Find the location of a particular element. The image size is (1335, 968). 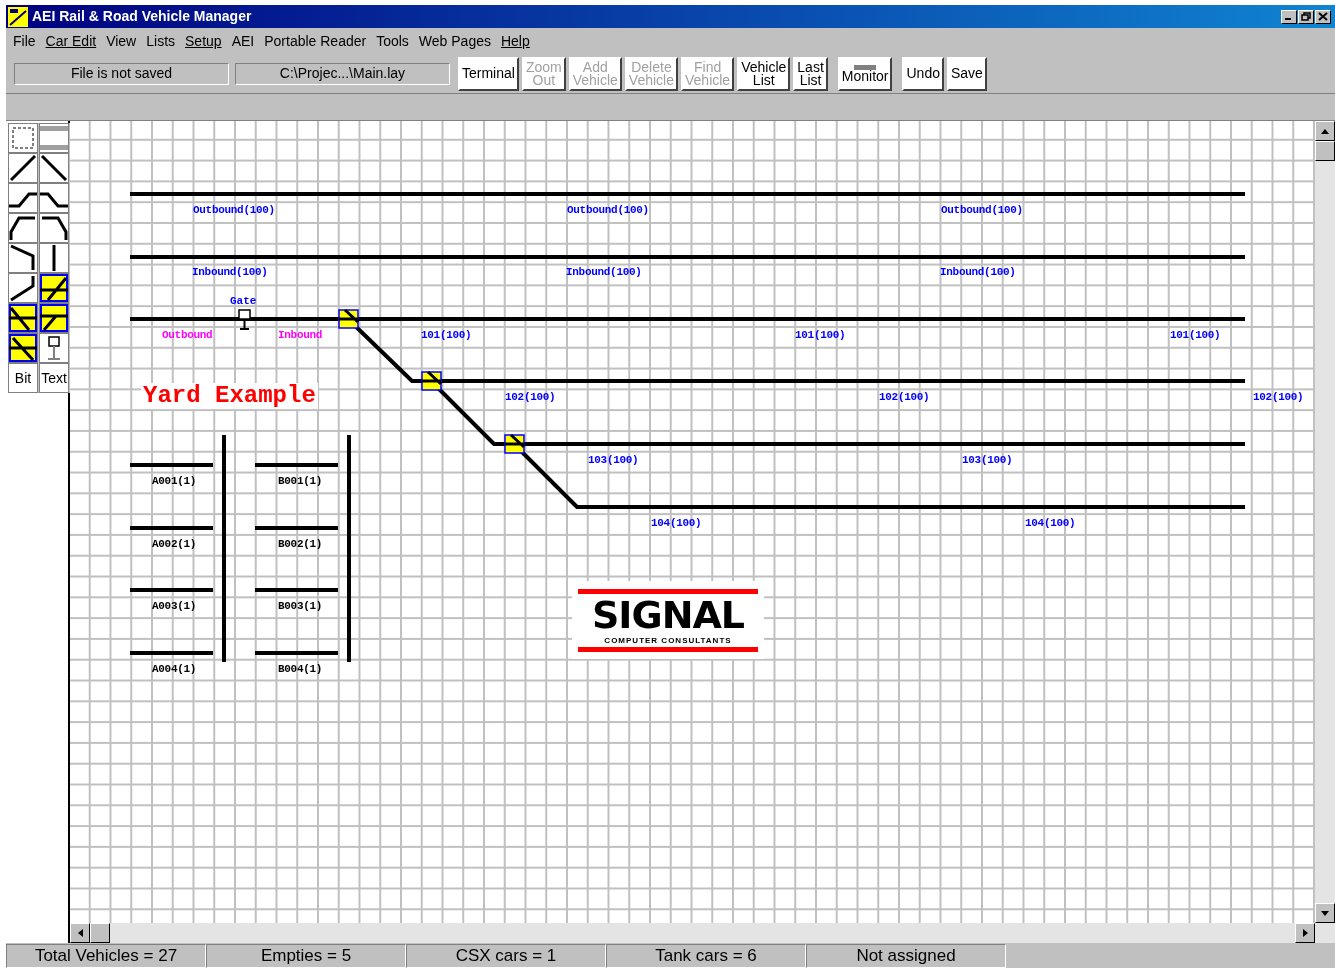

close-button is located at coordinates (1323, 16).